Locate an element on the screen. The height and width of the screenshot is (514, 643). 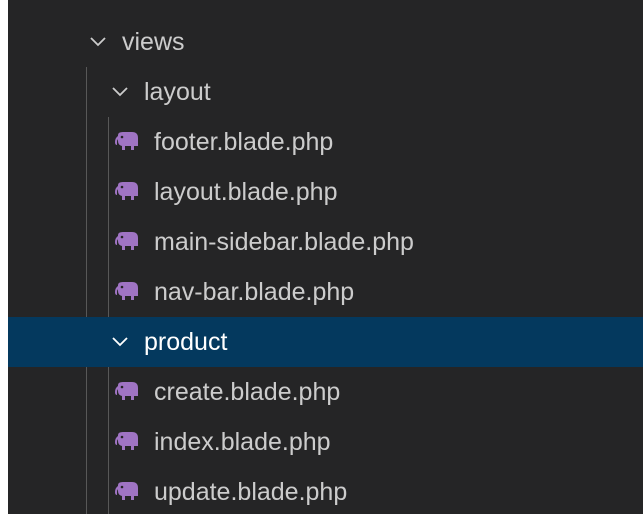
file-label: layout.blade.php is located at coordinates (246, 191).